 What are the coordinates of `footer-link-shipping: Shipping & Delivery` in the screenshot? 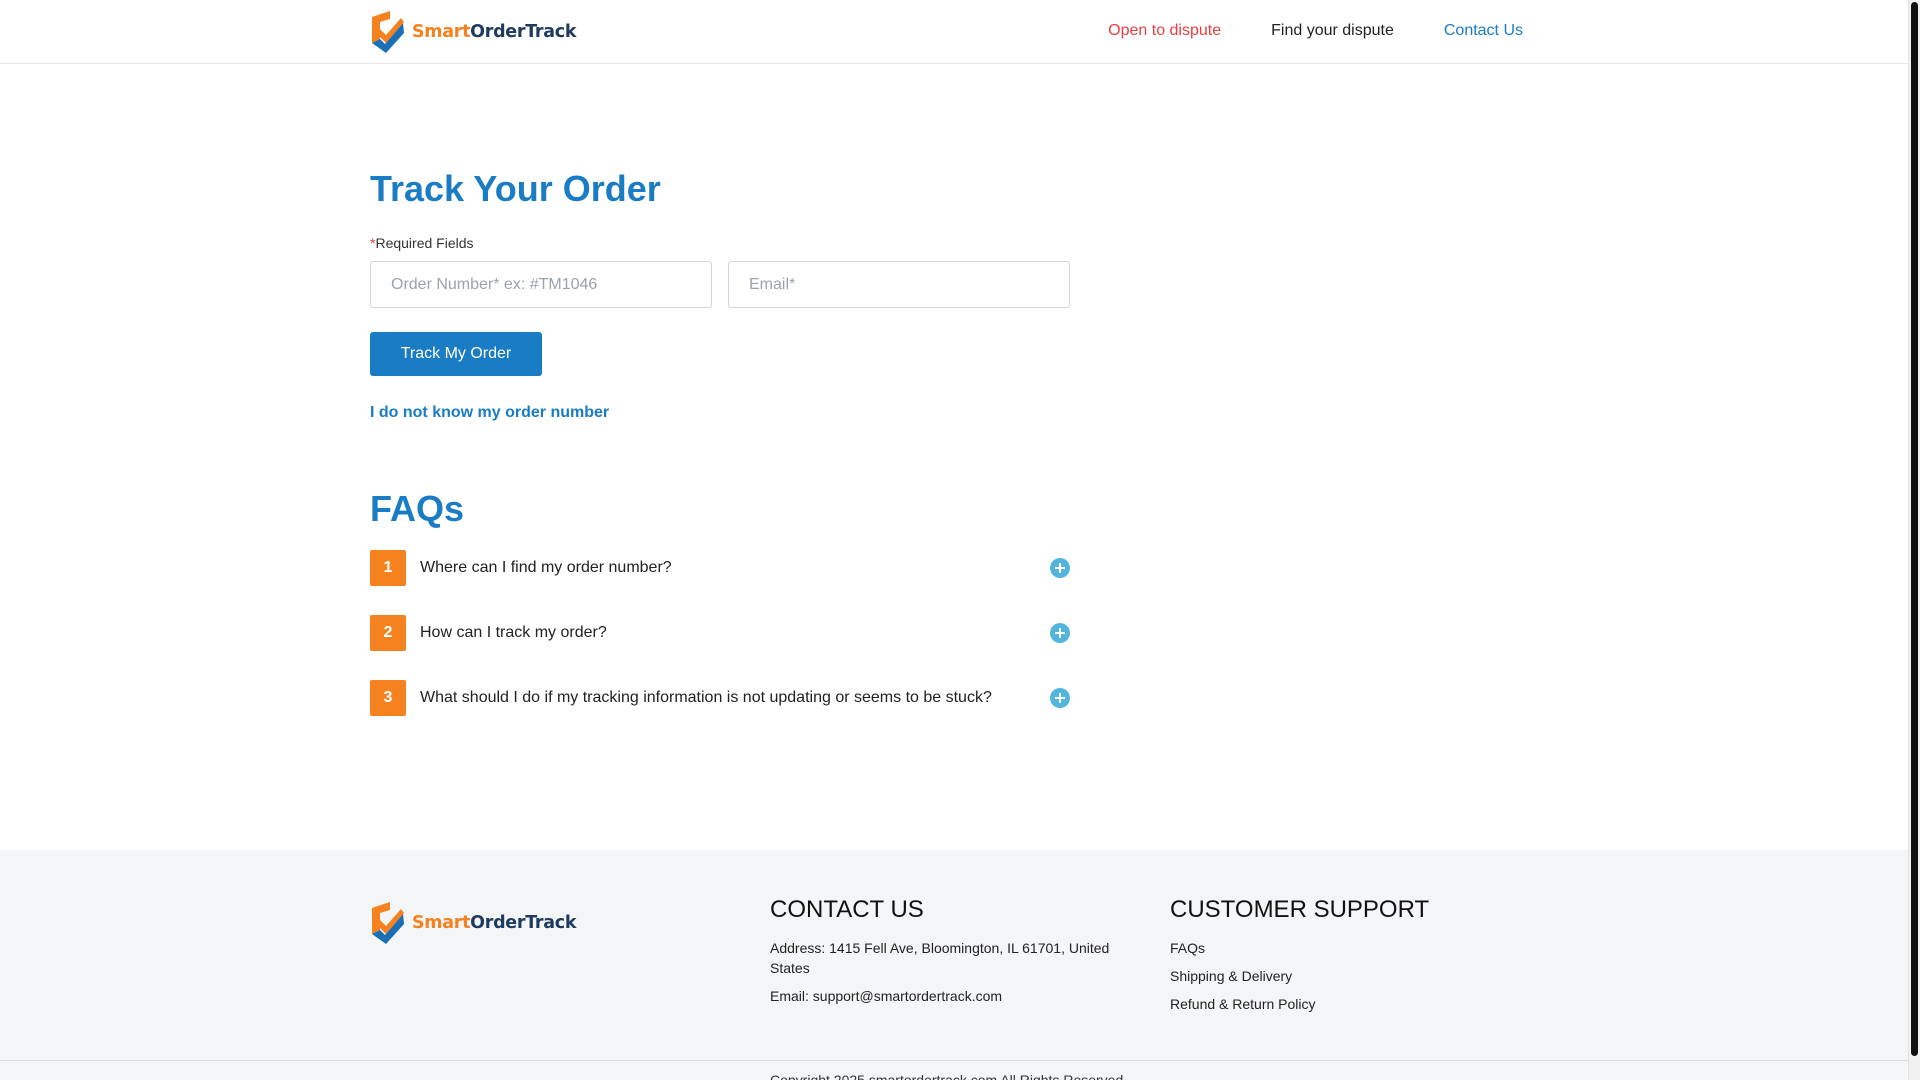 It's located at (1350, 976).